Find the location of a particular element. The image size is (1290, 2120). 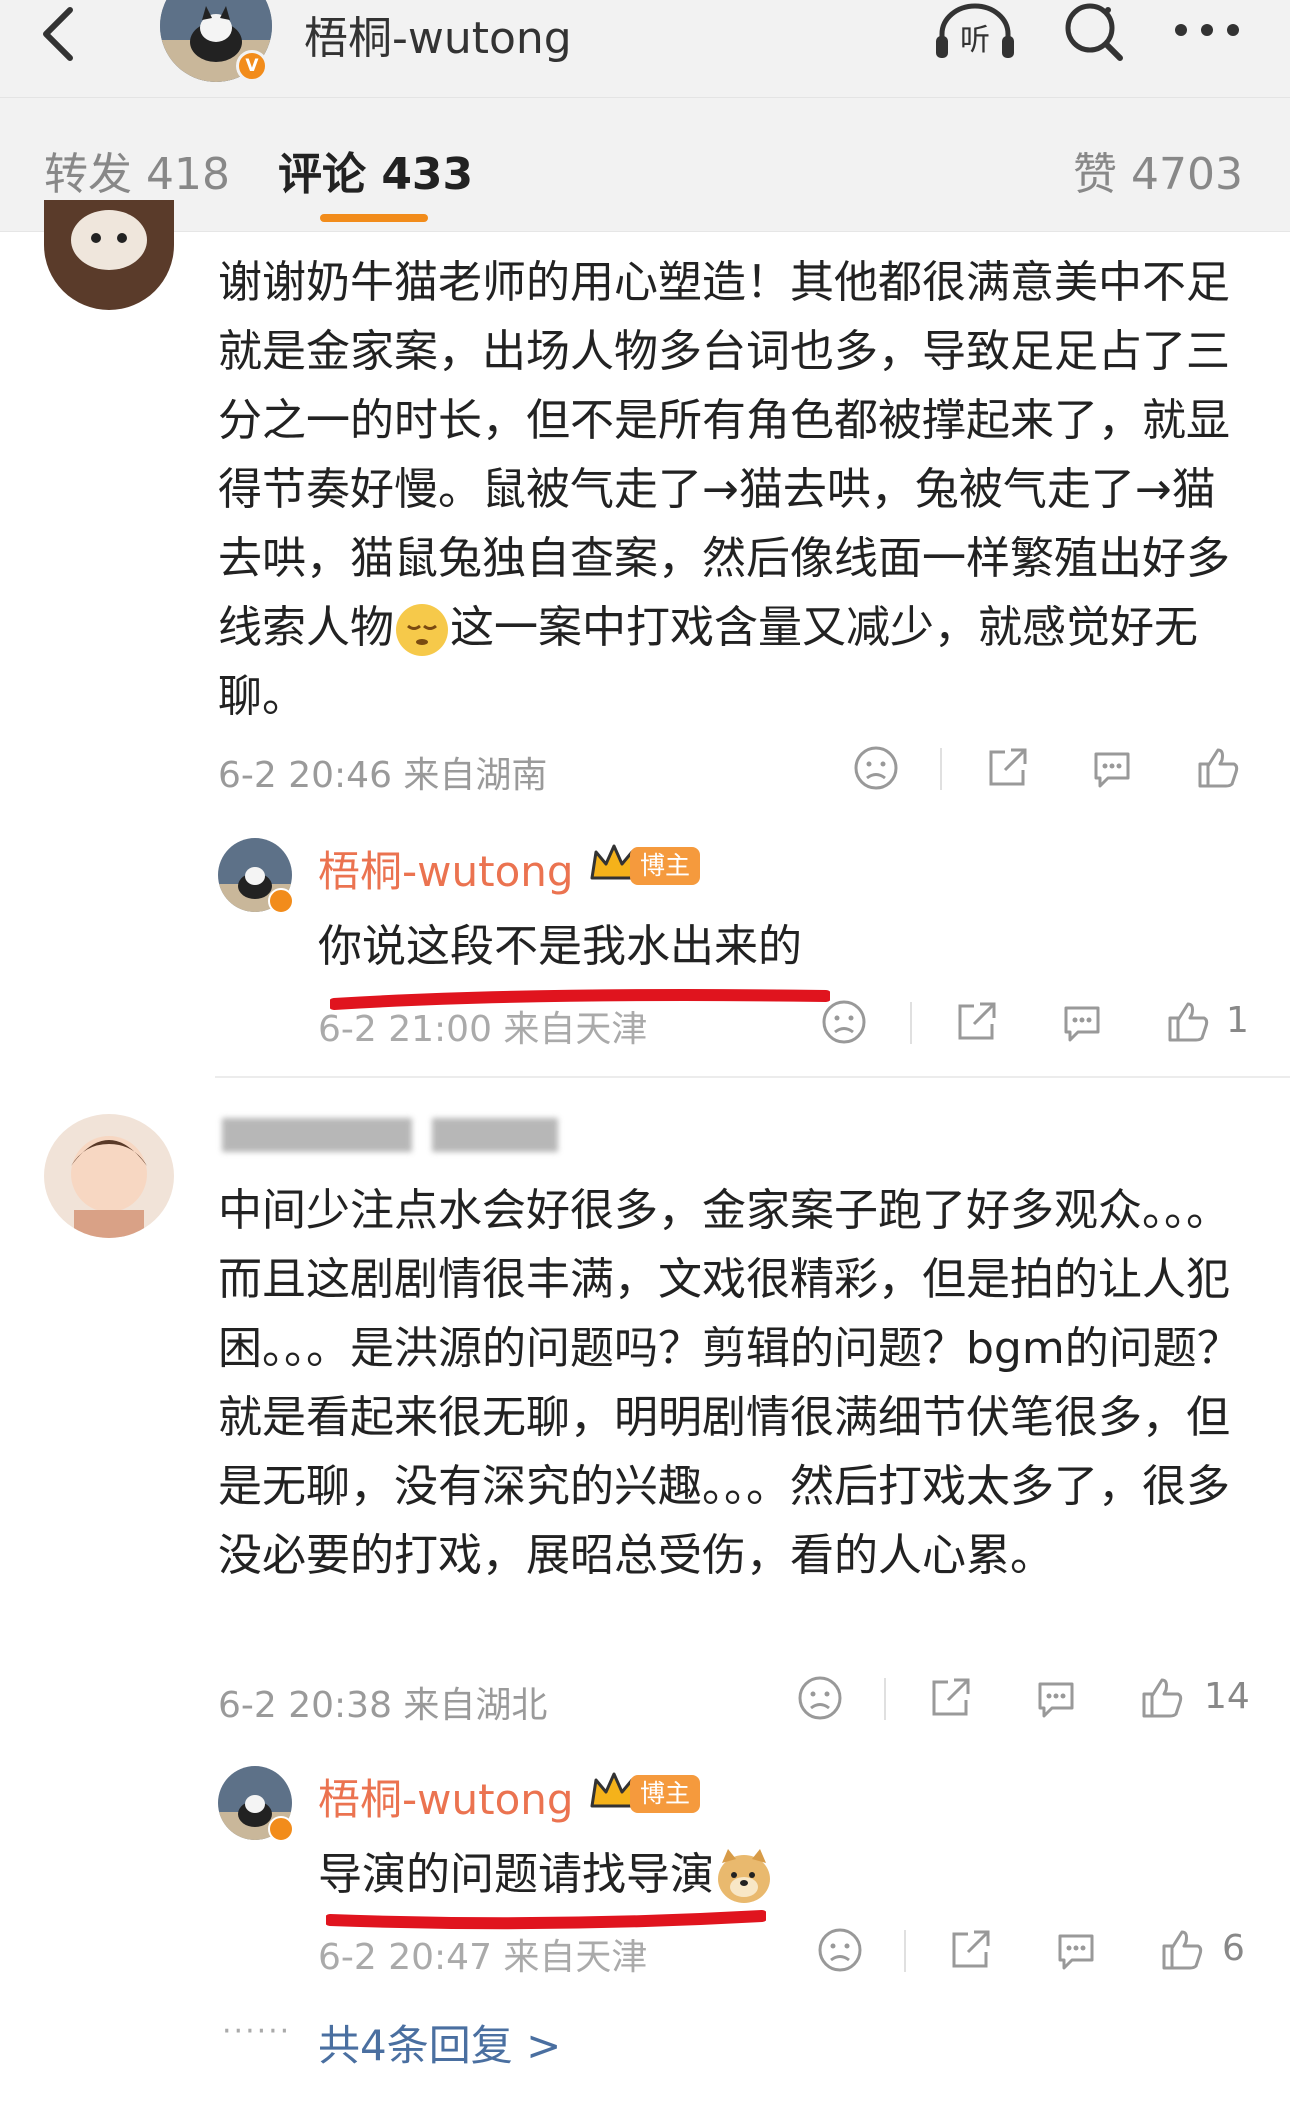

back-arrow-icon is located at coordinates (60, 34).